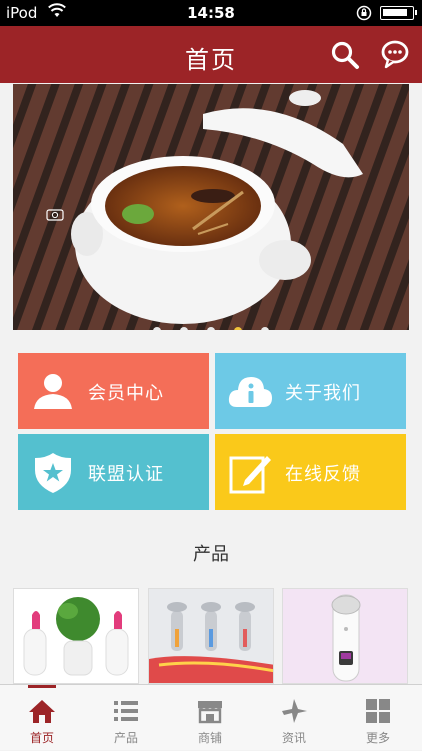 The width and height of the screenshot is (422, 751). I want to click on beauty-device-photo, so click(211, 636).